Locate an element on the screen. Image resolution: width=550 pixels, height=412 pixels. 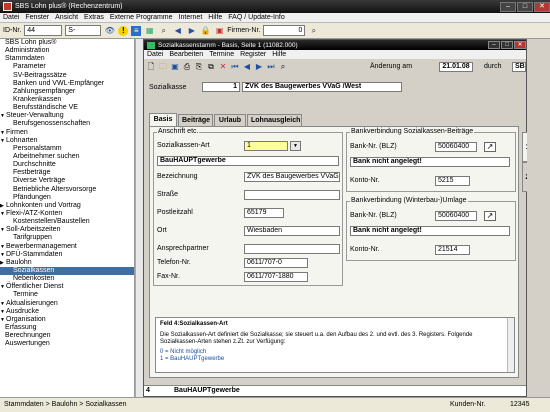
nav-item-flexi-atz-konten: ▼Flexi-/ATZ-Konten is located at coordinates (67, 214).